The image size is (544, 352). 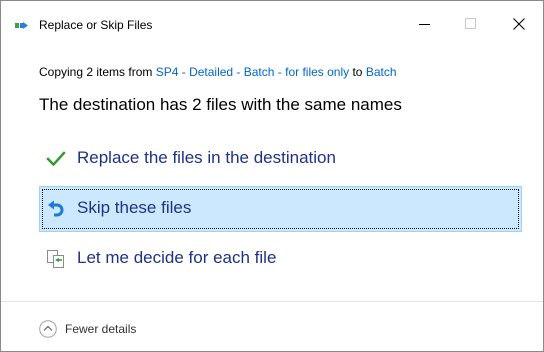 What do you see at coordinates (21, 25) in the screenshot?
I see `file-move-icon` at bounding box center [21, 25].